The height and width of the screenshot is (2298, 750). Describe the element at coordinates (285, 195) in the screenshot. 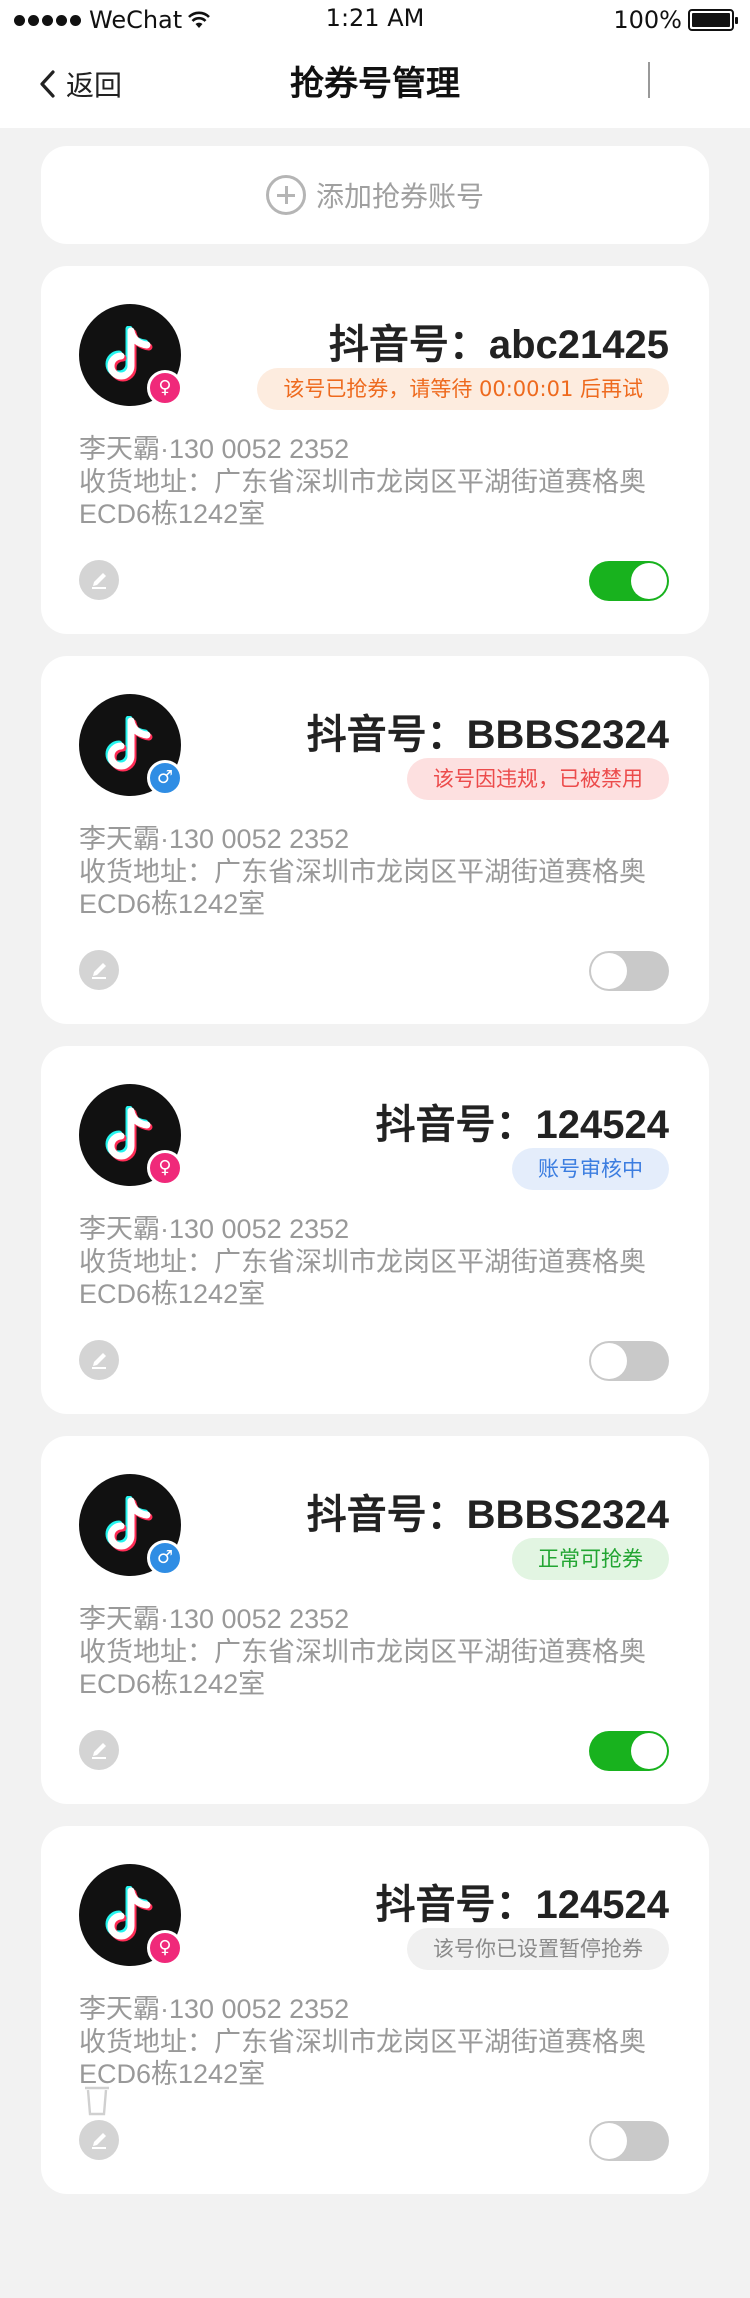

I see `plus-circle-icon` at that location.